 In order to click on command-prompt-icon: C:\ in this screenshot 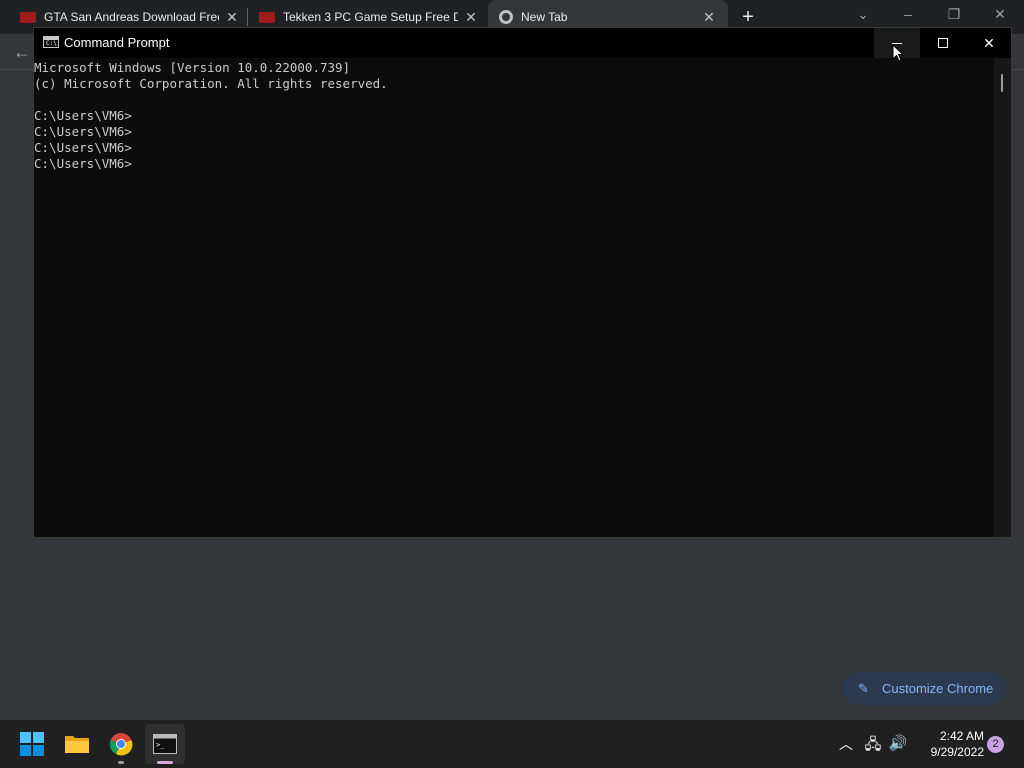, I will do `click(51, 42)`.